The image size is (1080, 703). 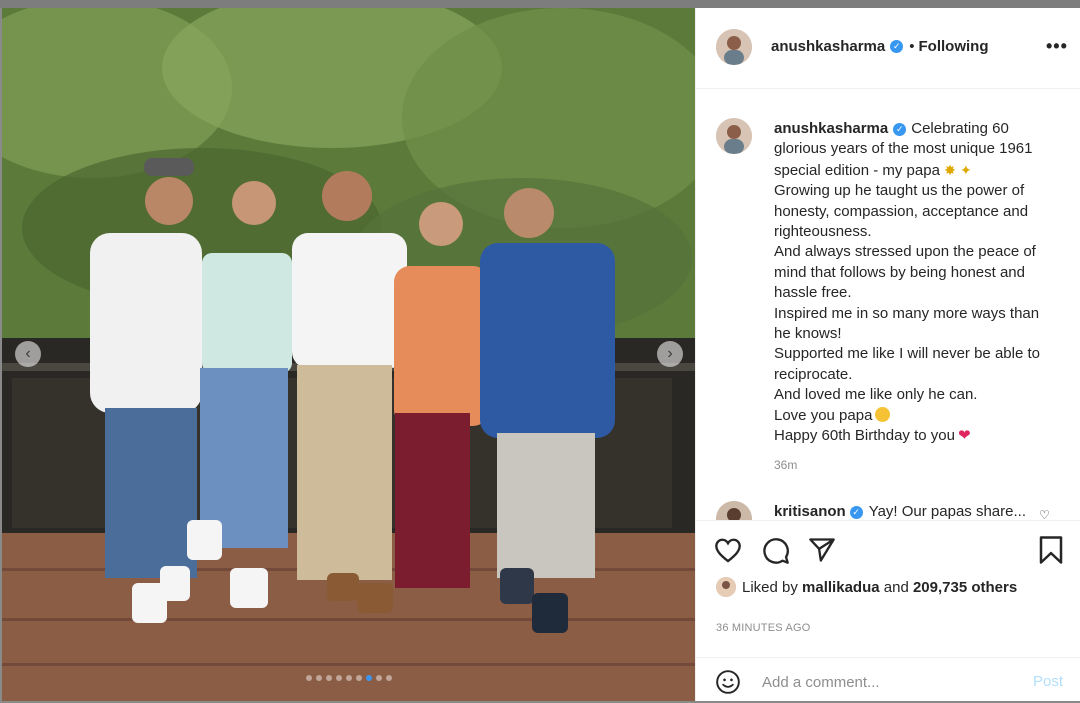 I want to click on liked-by-and: and, so click(x=896, y=587).